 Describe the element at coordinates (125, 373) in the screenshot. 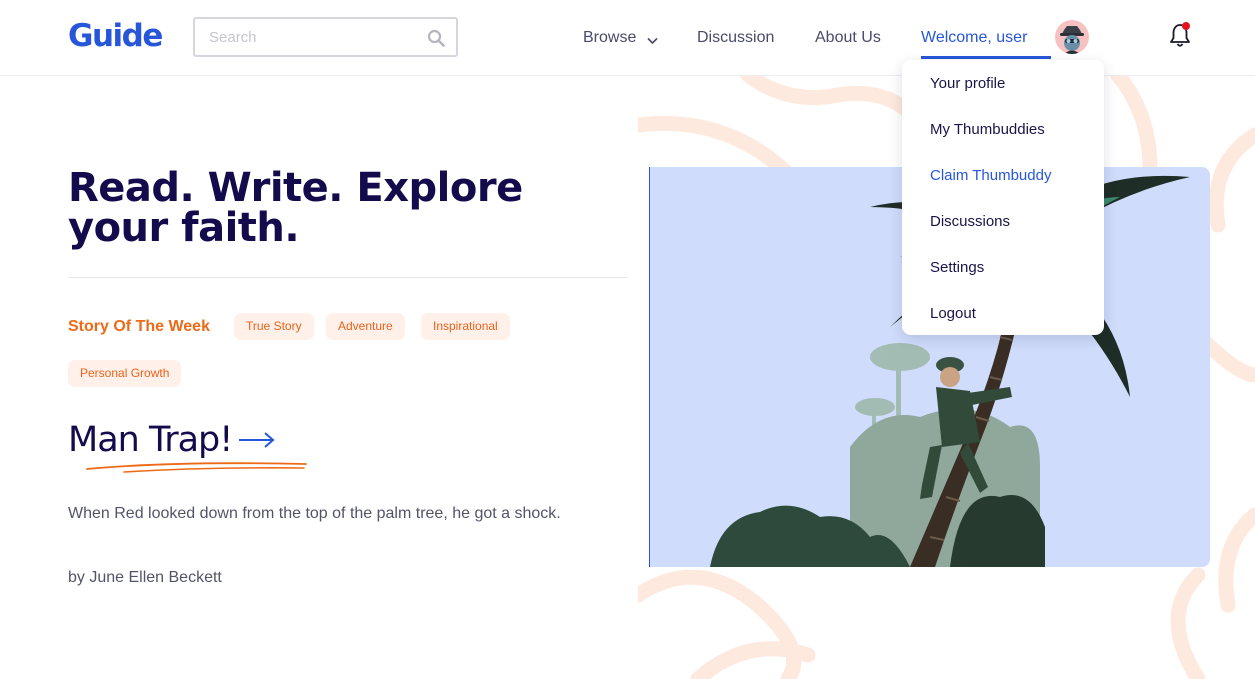

I see `tag-personal-growth: Personal Growth` at that location.